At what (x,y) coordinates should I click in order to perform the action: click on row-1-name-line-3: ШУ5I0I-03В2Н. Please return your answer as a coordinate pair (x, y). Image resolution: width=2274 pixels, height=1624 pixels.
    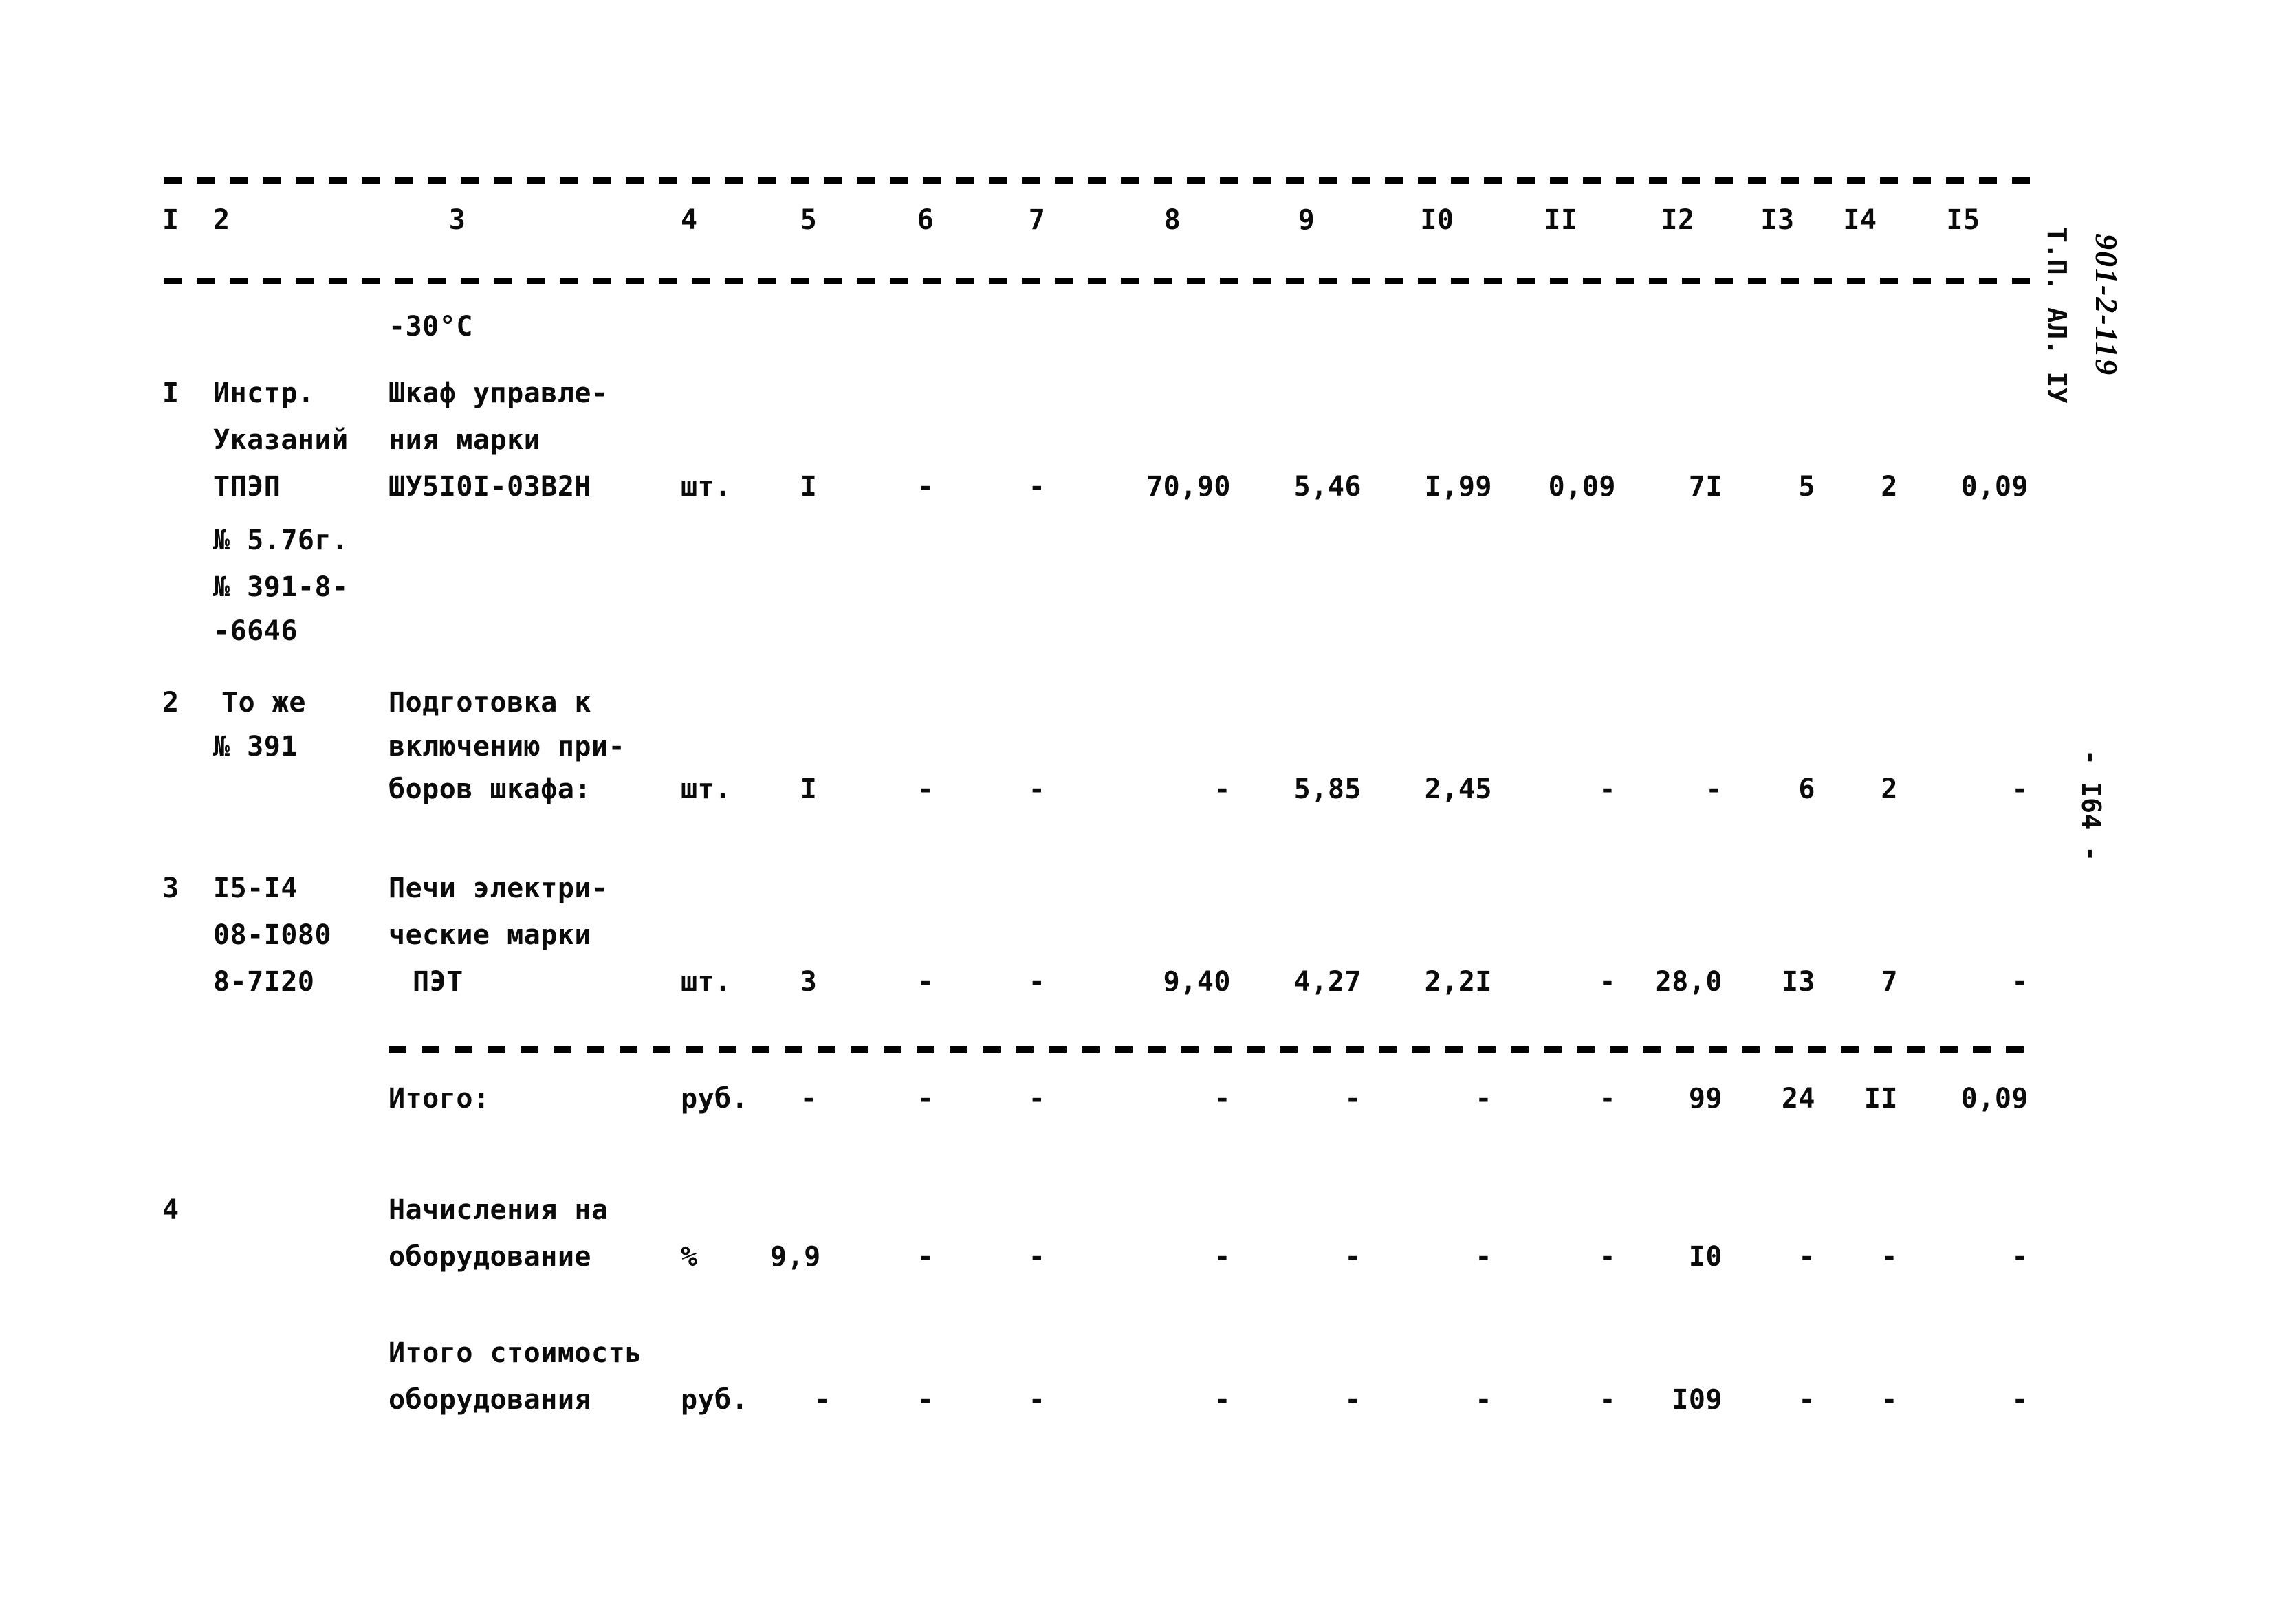
    Looking at the image, I should click on (490, 487).